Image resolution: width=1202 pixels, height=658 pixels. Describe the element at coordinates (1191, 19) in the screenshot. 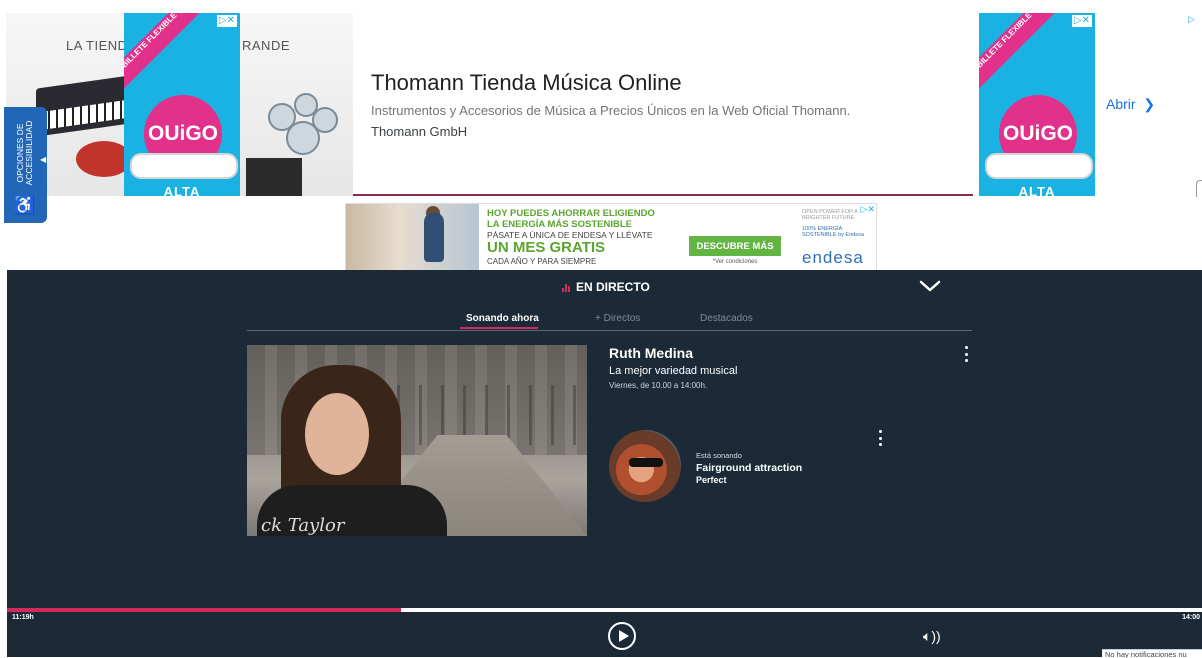

I see `adchoices-icon: ▷` at that location.